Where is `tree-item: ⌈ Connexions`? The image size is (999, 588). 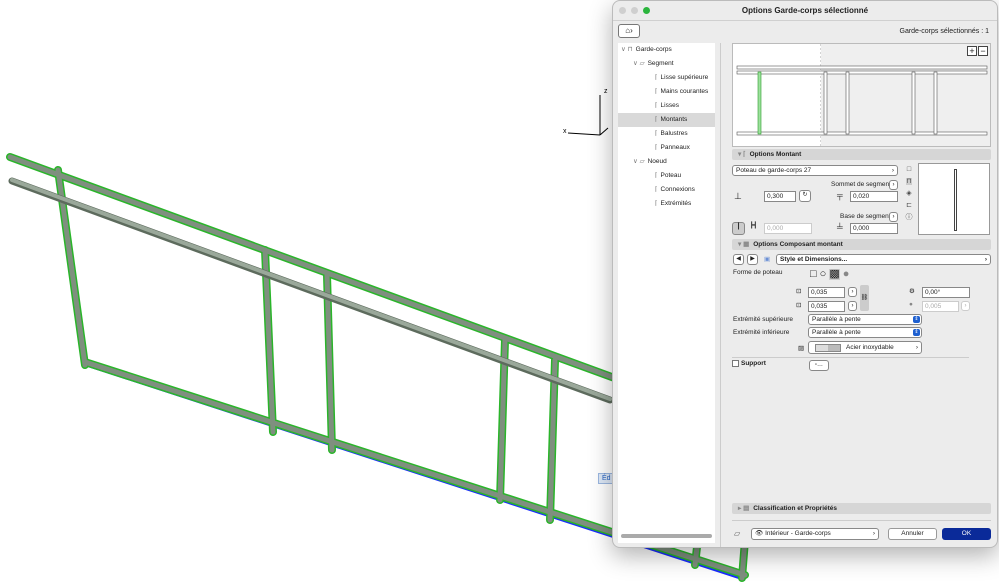
tree-item: ⌈ Connexions is located at coordinates (666, 190).